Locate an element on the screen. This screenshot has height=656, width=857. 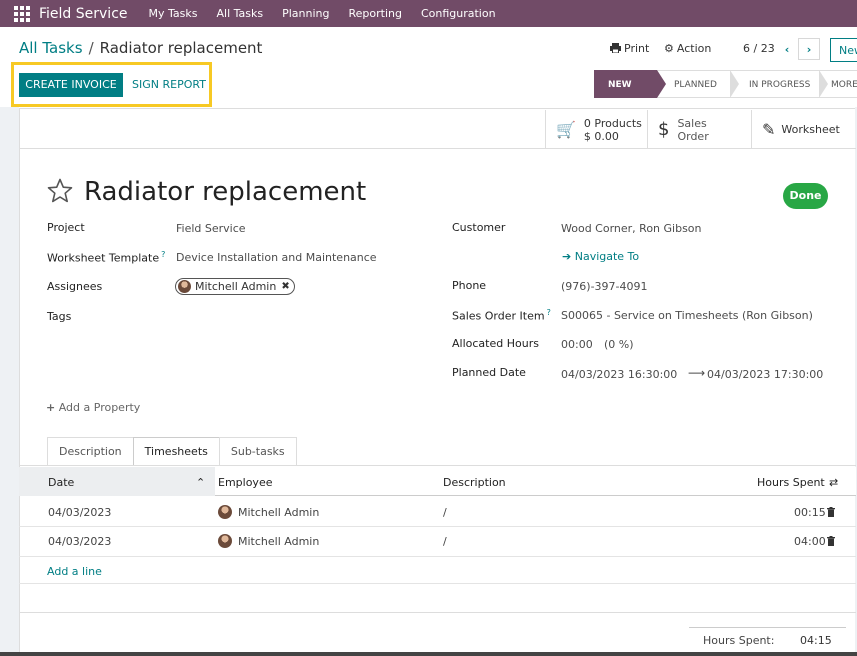
gear-icon: ⚙ is located at coordinates (669, 48).